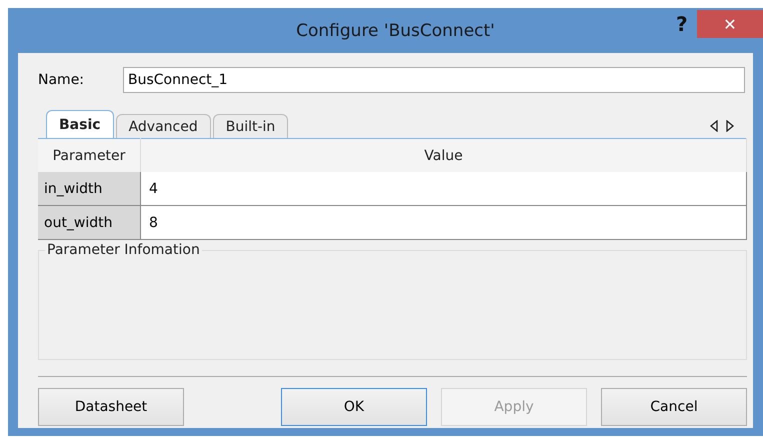  I want to click on close-button: ✕, so click(730, 24).